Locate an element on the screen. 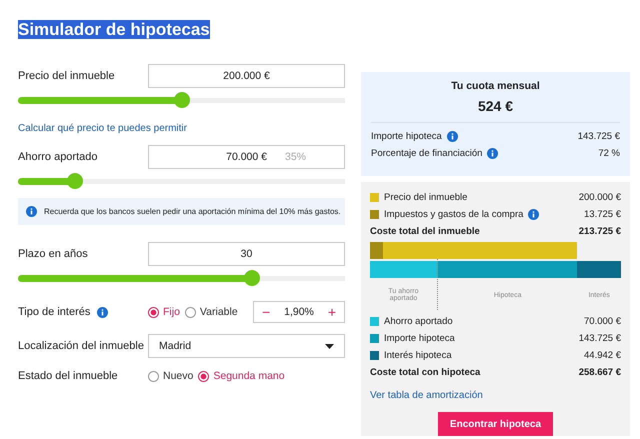 The image size is (640, 439). rate-value: 1,90% is located at coordinates (299, 312).